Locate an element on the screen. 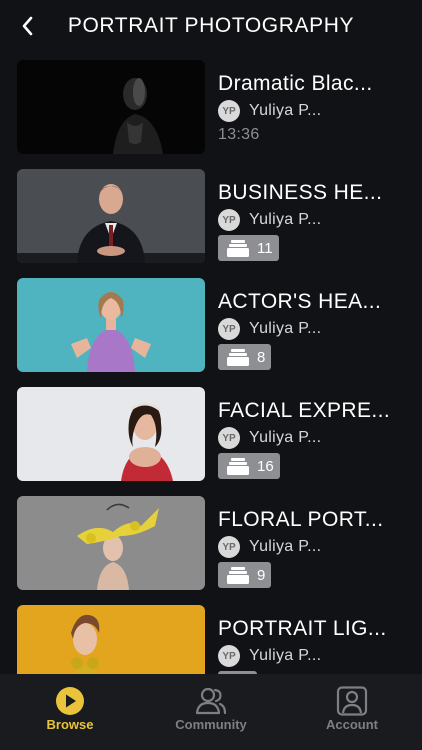  duration-label: 13:36 is located at coordinates (239, 134).